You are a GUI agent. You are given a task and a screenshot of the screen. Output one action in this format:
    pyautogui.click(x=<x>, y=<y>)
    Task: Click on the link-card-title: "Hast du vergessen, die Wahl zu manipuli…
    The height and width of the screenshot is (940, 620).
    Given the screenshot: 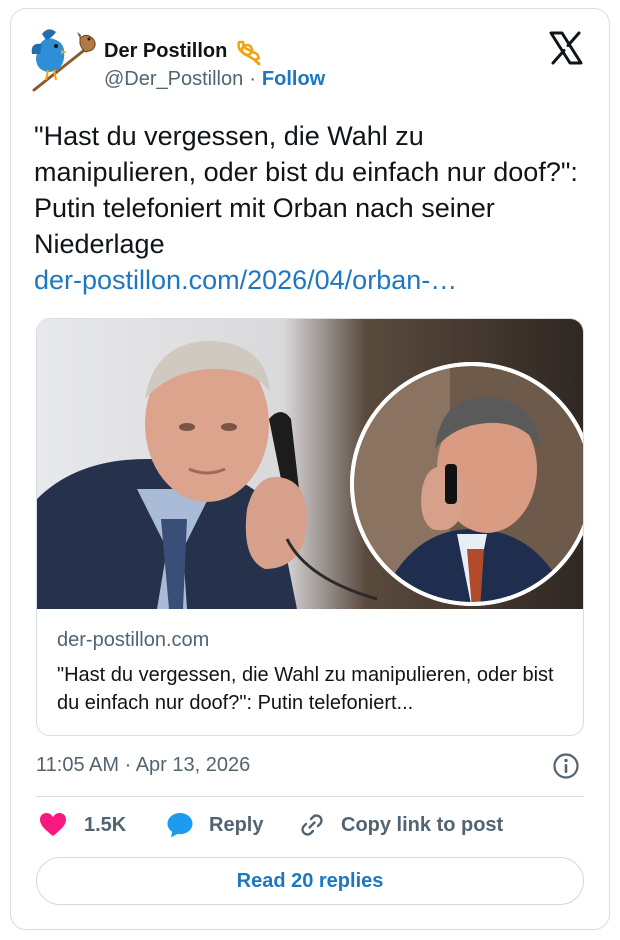 What is the action you would take?
    pyautogui.click(x=305, y=689)
    